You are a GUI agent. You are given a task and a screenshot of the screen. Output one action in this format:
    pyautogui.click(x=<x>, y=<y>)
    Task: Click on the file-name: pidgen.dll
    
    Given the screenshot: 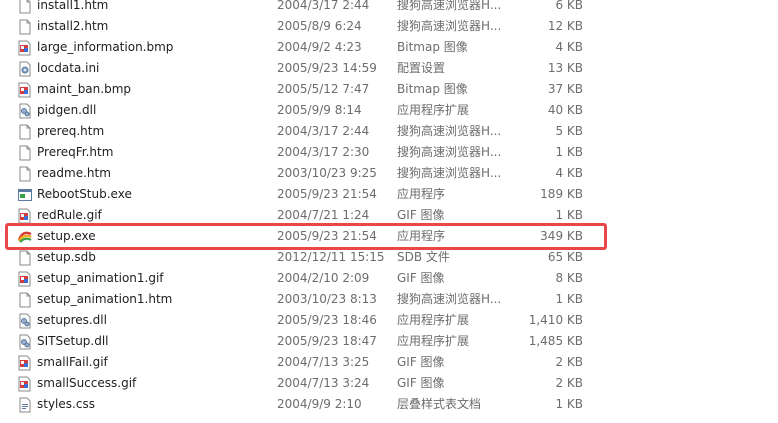 What is the action you would take?
    pyautogui.click(x=67, y=110)
    